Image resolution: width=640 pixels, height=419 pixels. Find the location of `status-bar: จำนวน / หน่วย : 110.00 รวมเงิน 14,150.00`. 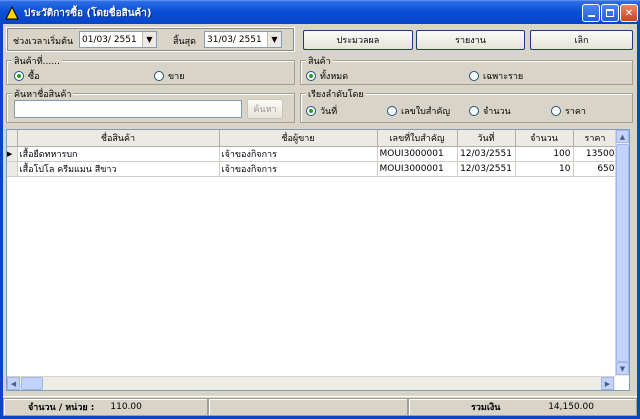

status-bar: จำนวน / หน่วย : 110.00 รวมเงิน 14,150.00 is located at coordinates (320, 406).